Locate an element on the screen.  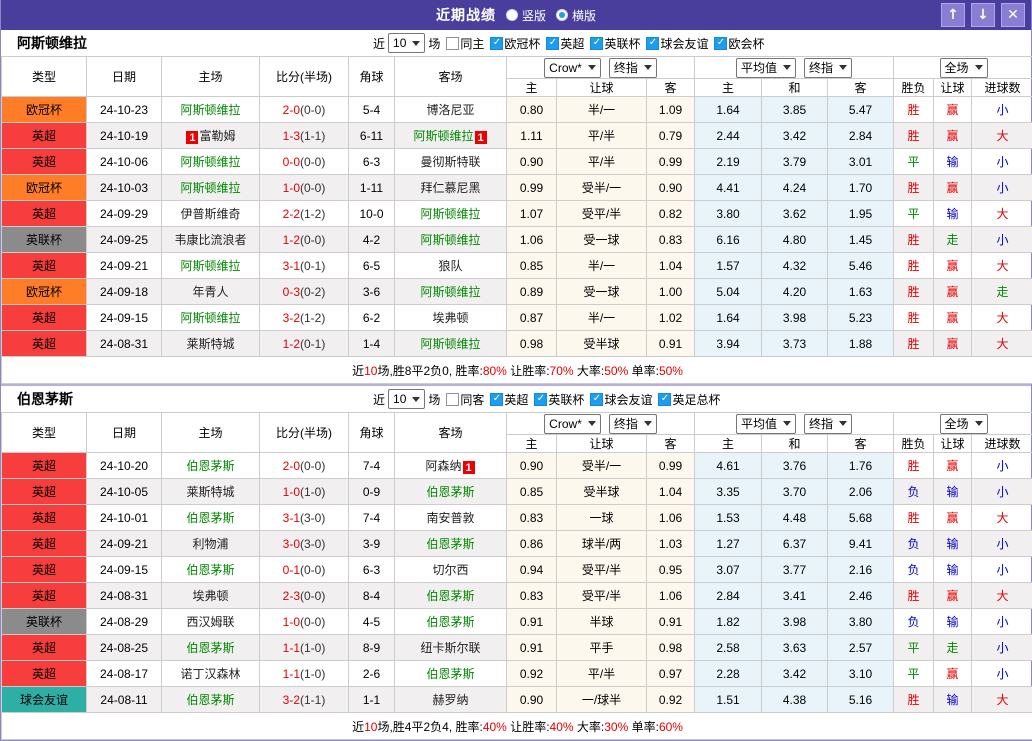
avg-home: 1.27 is located at coordinates (728, 544).